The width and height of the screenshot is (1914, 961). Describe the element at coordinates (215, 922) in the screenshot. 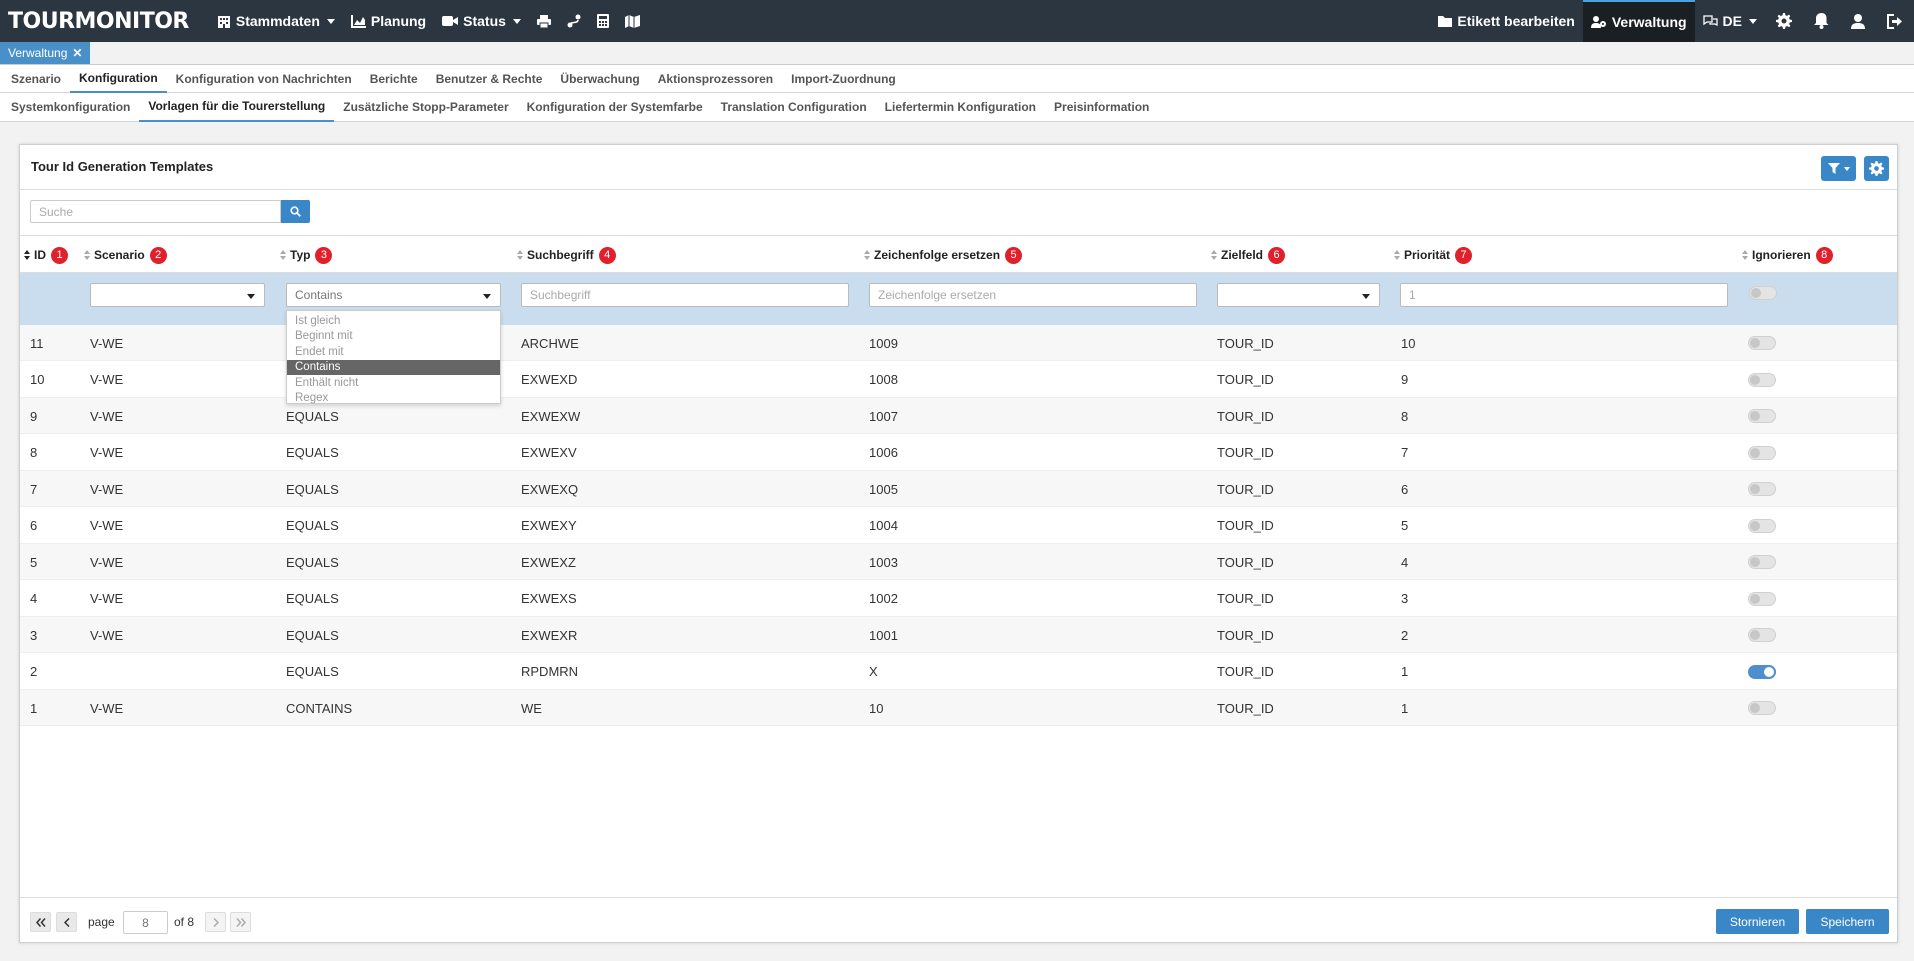

I see `next-page-button` at that location.